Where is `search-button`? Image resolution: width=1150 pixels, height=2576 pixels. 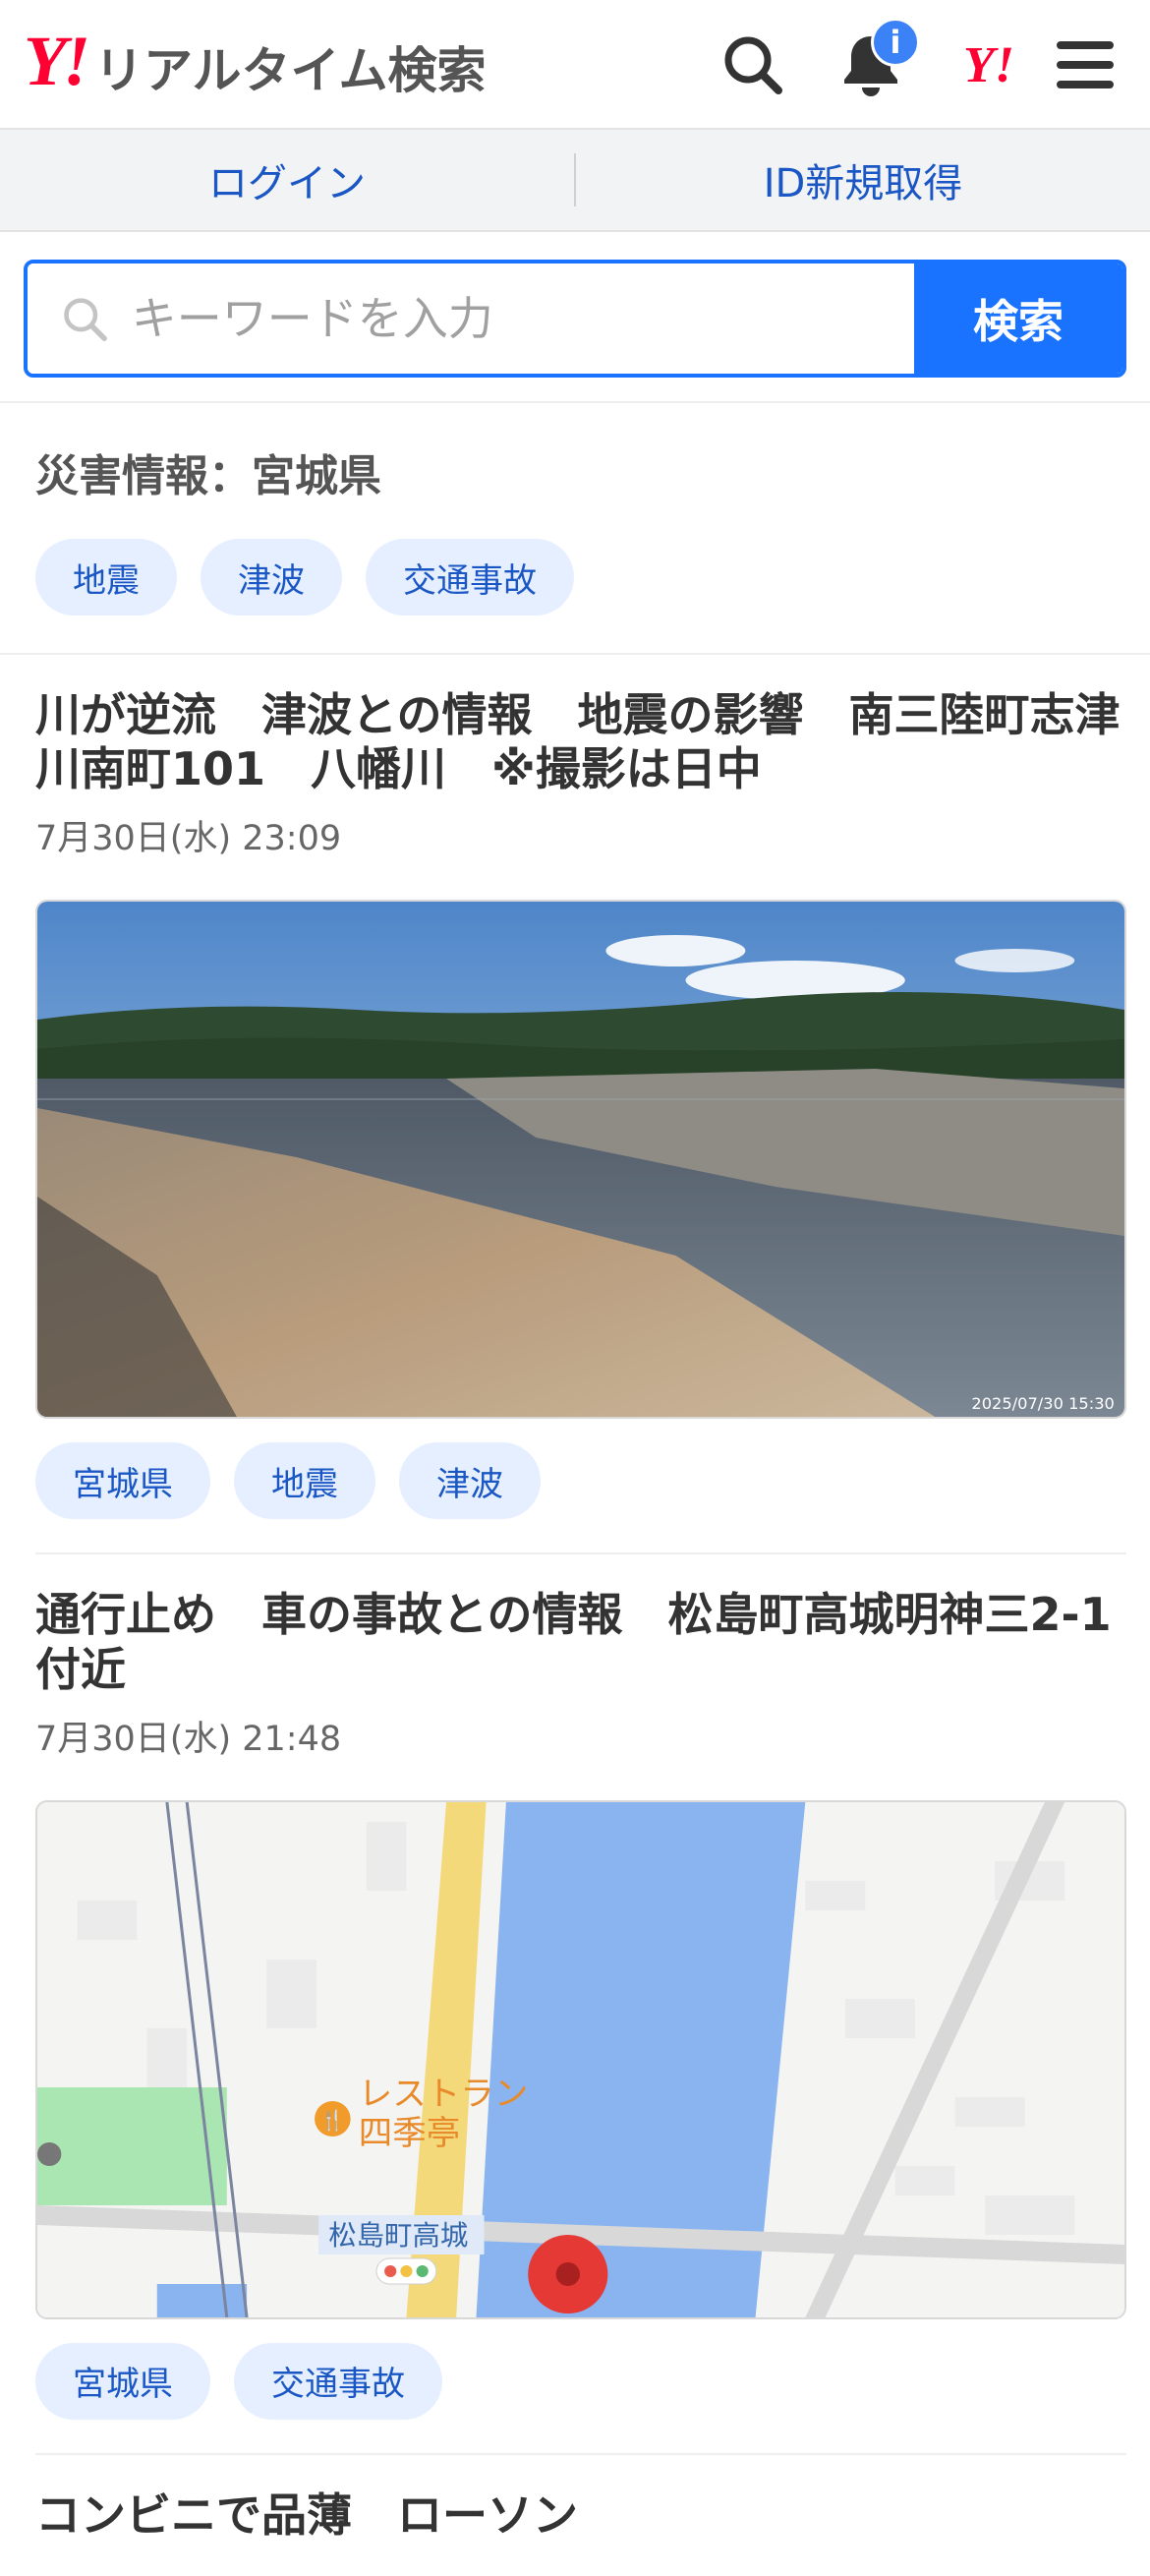
search-button is located at coordinates (753, 65).